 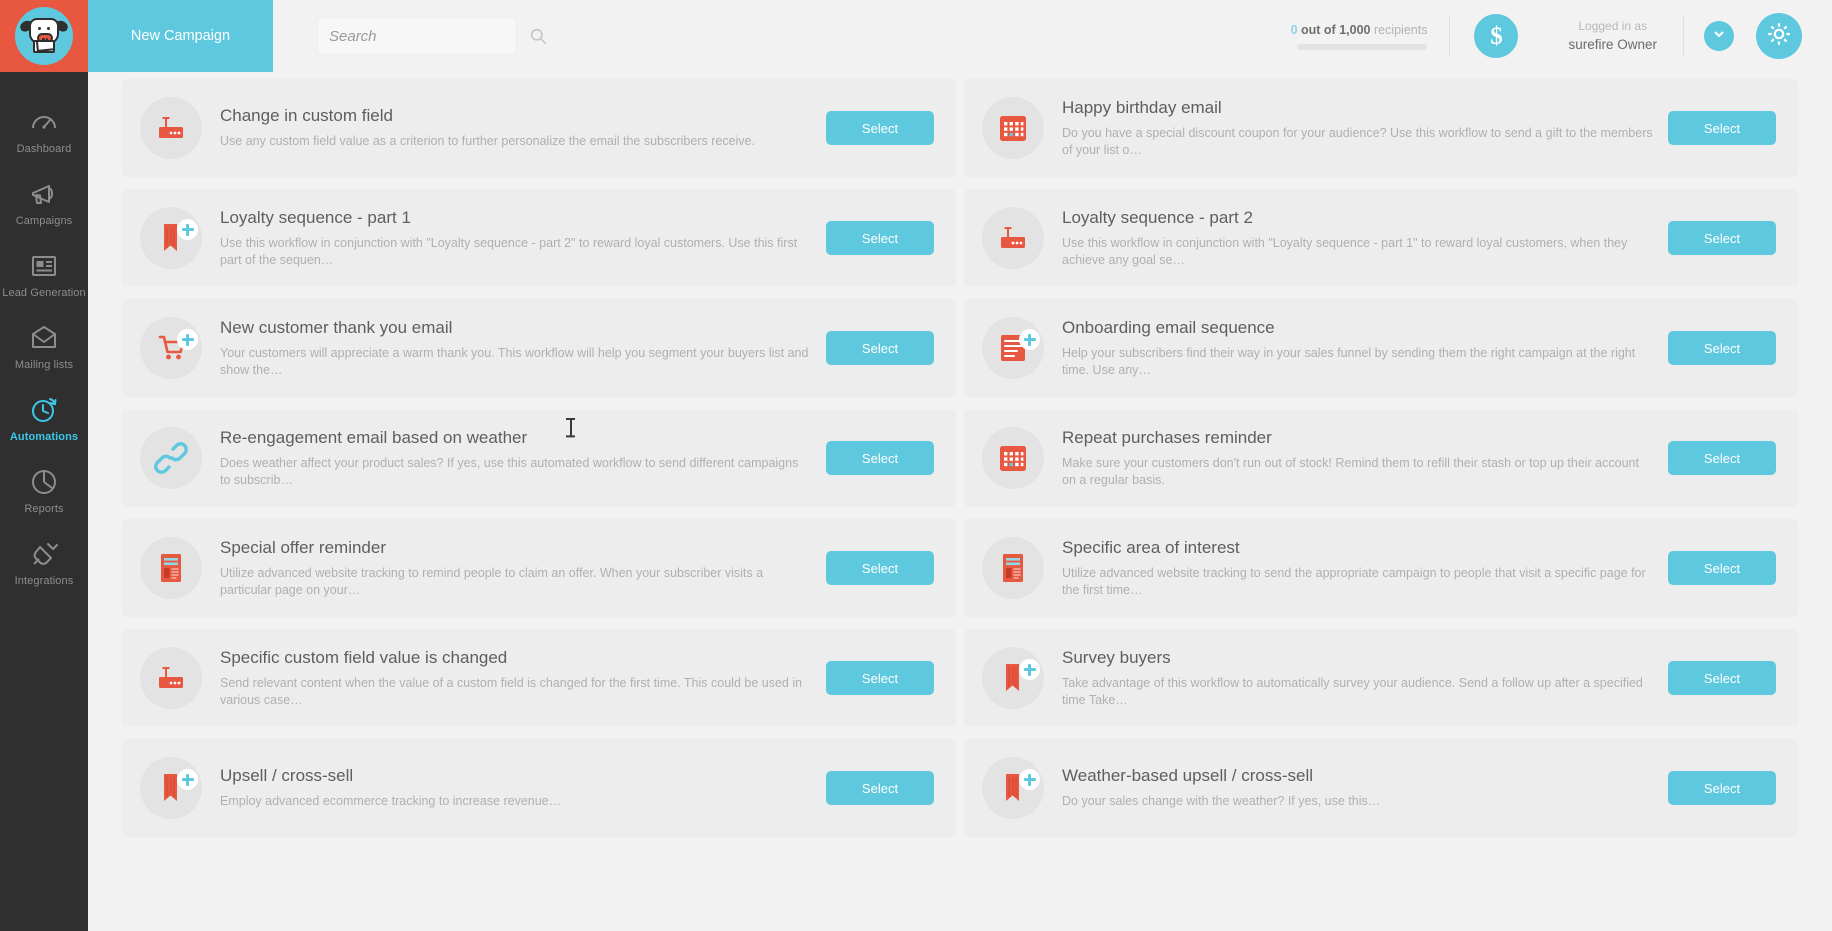 What do you see at coordinates (171, 458) in the screenshot?
I see `link-icon` at bounding box center [171, 458].